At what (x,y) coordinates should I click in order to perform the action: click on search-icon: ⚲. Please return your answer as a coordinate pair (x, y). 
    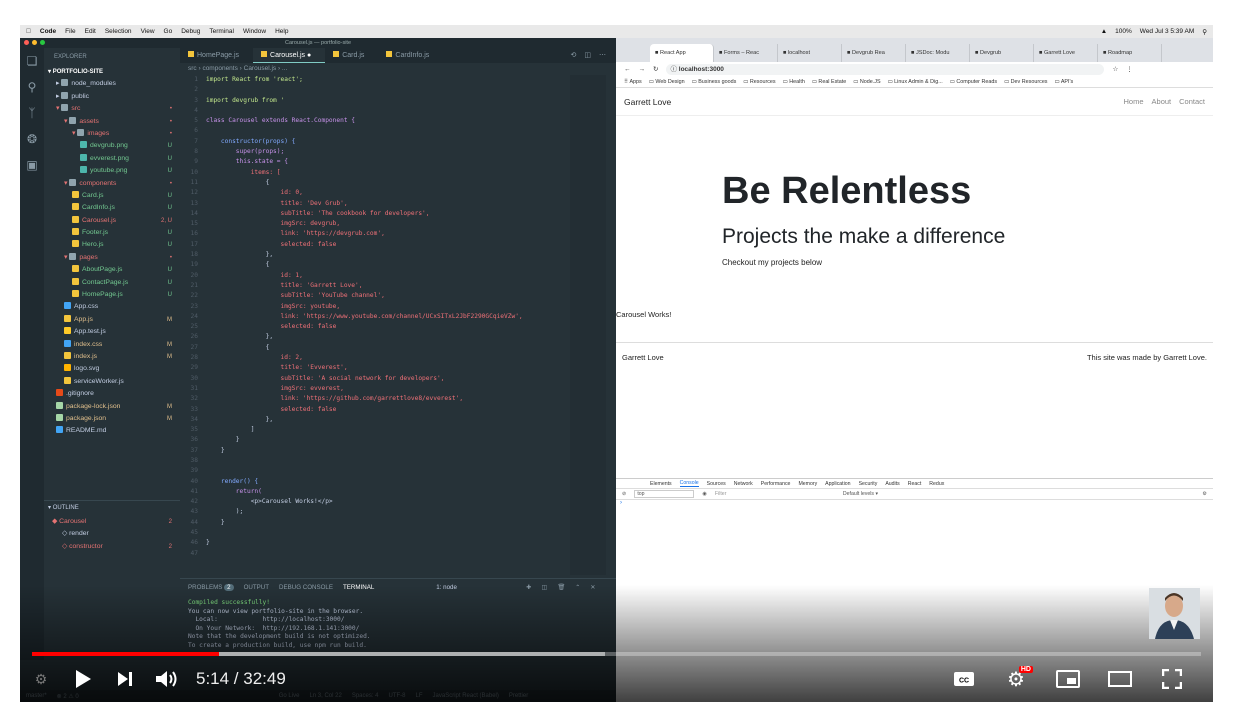
    Looking at the image, I should click on (32, 87).